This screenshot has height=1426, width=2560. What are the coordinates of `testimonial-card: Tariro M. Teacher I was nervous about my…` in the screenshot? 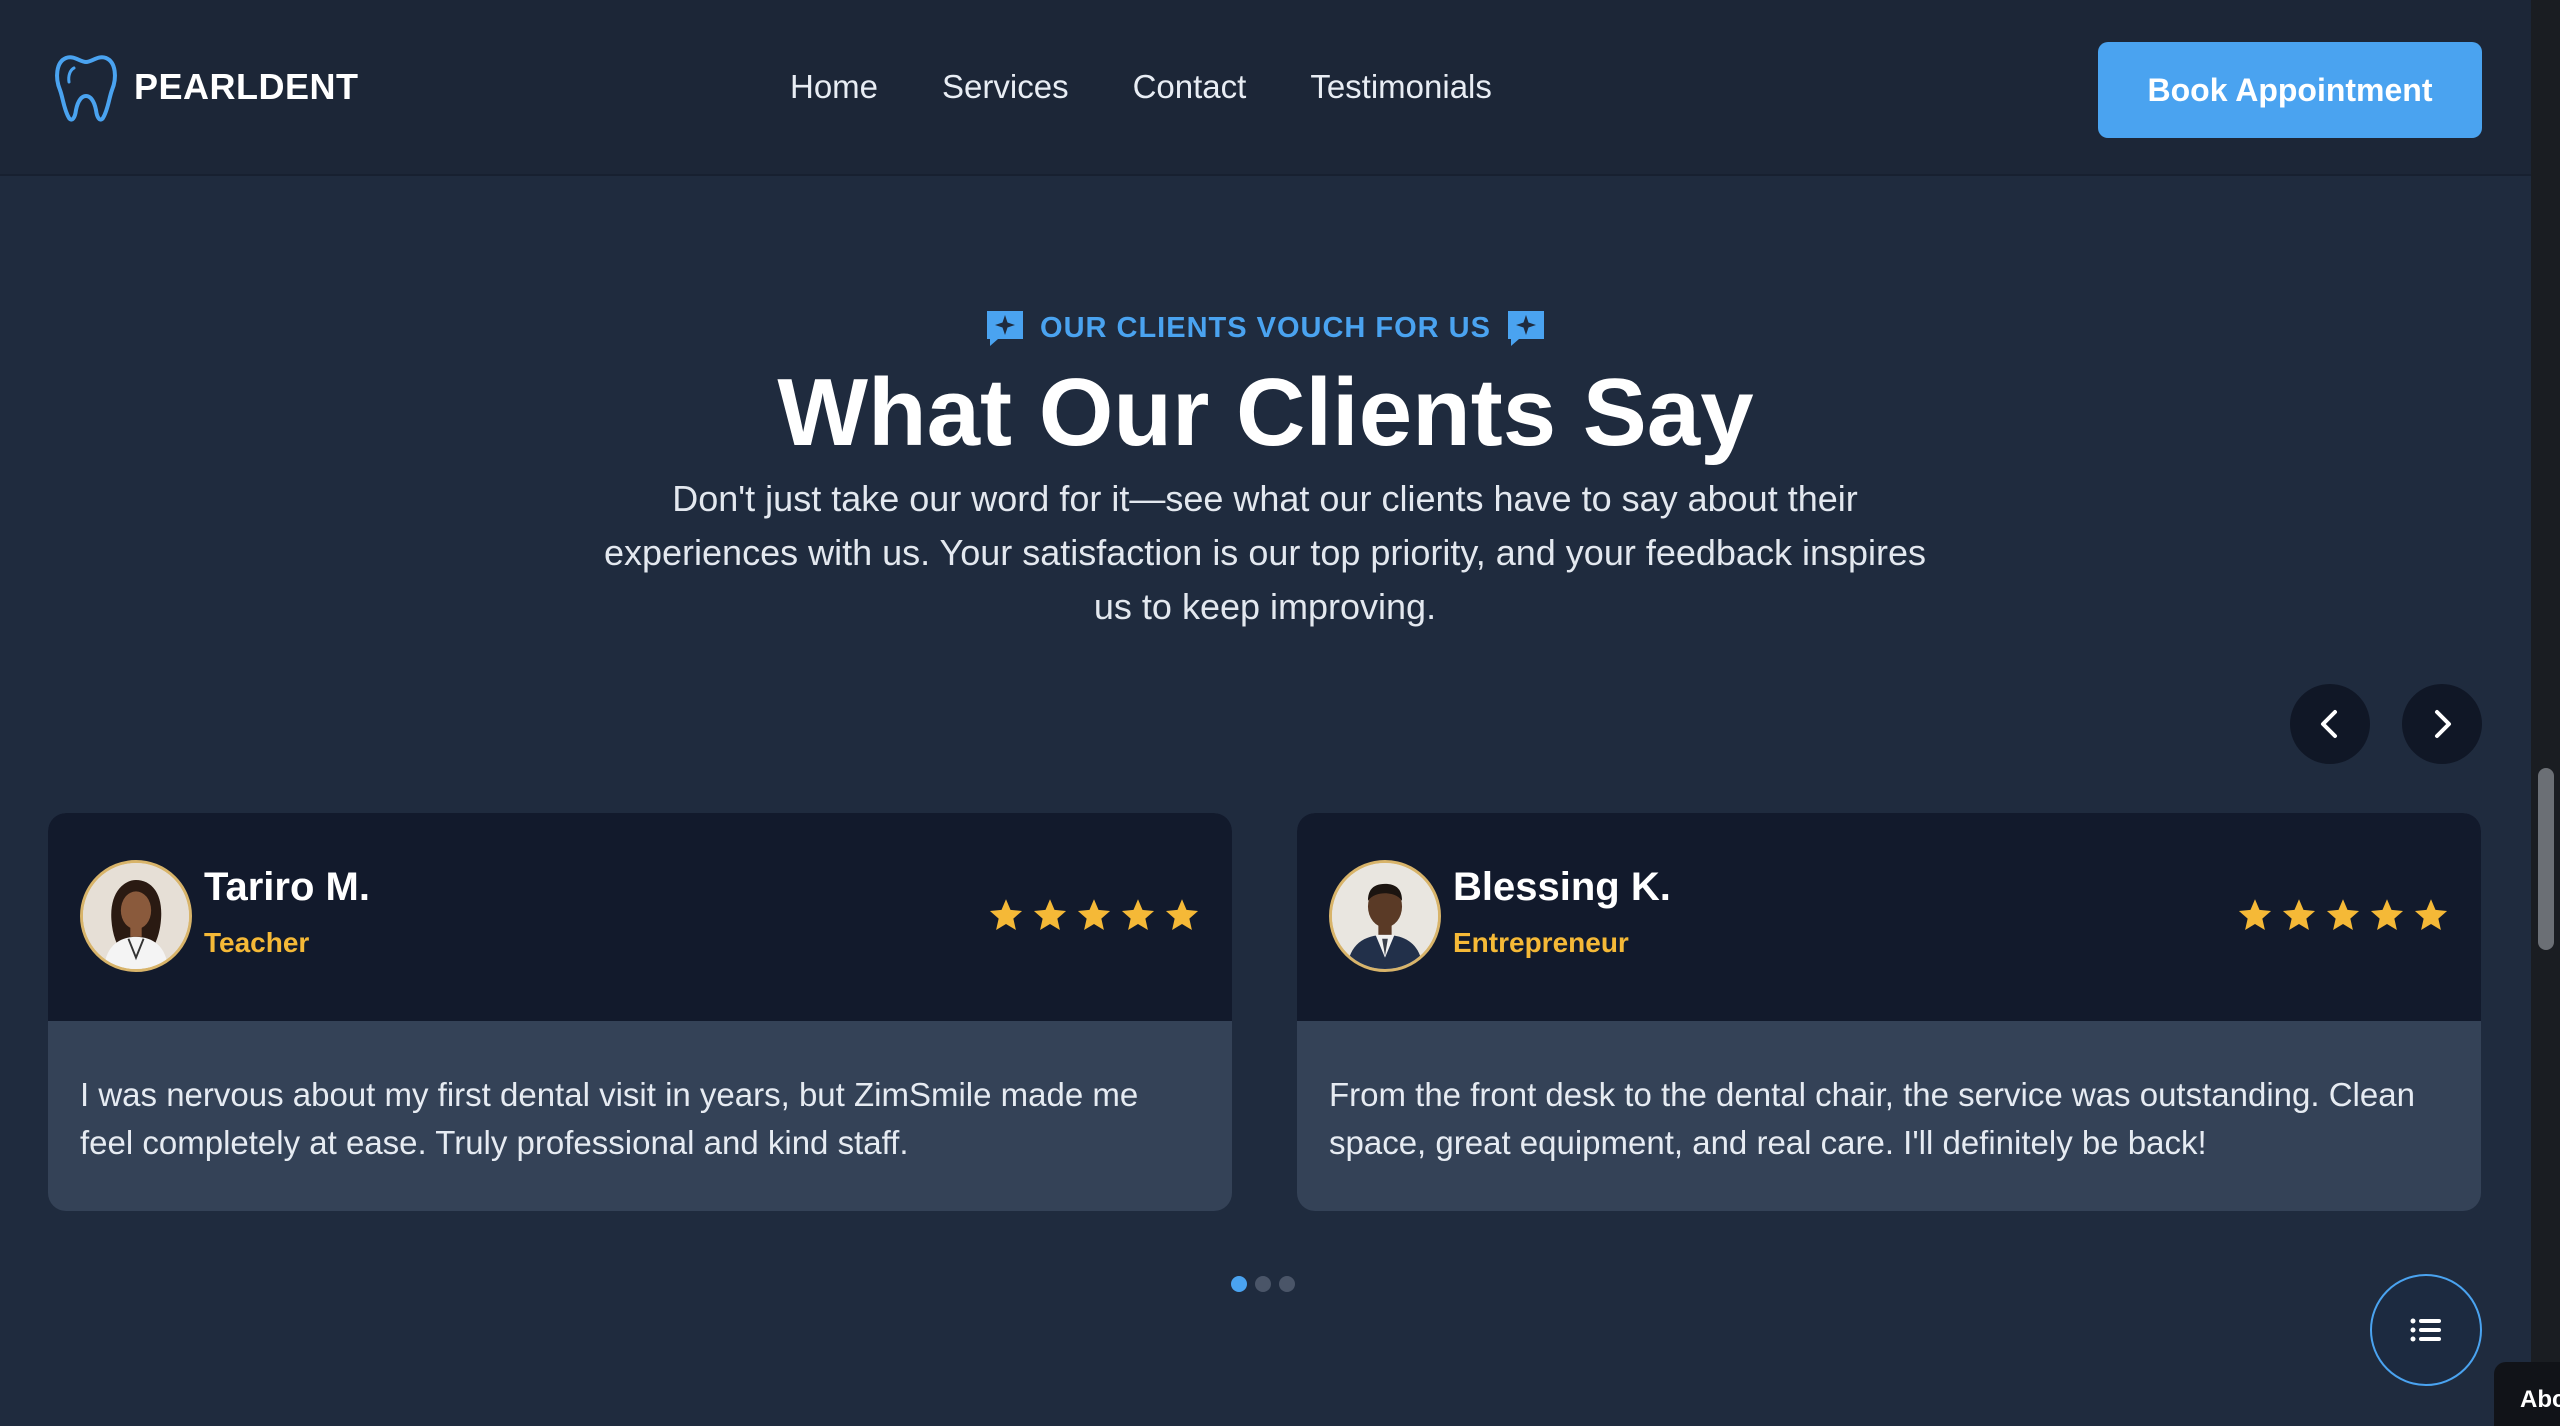 It's located at (640, 1012).